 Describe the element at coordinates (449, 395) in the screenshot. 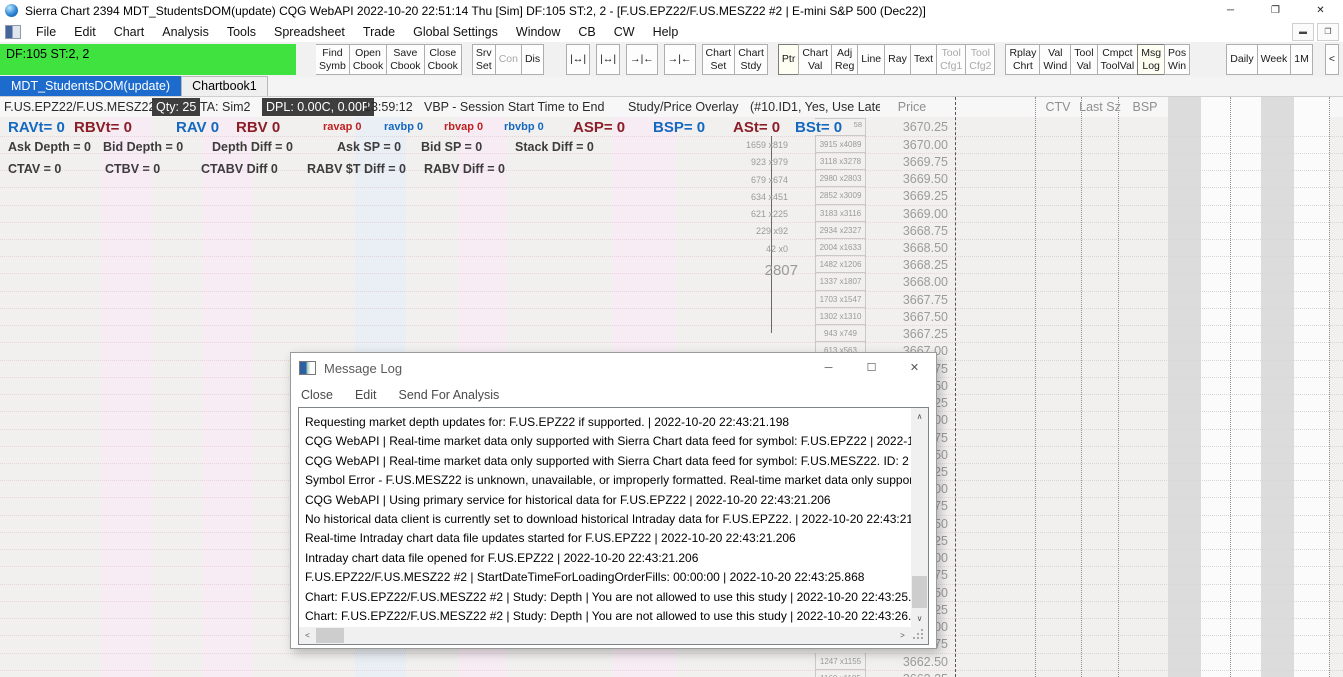

I see `message-log-menu-send-for-analysis: Send For Analysis` at that location.